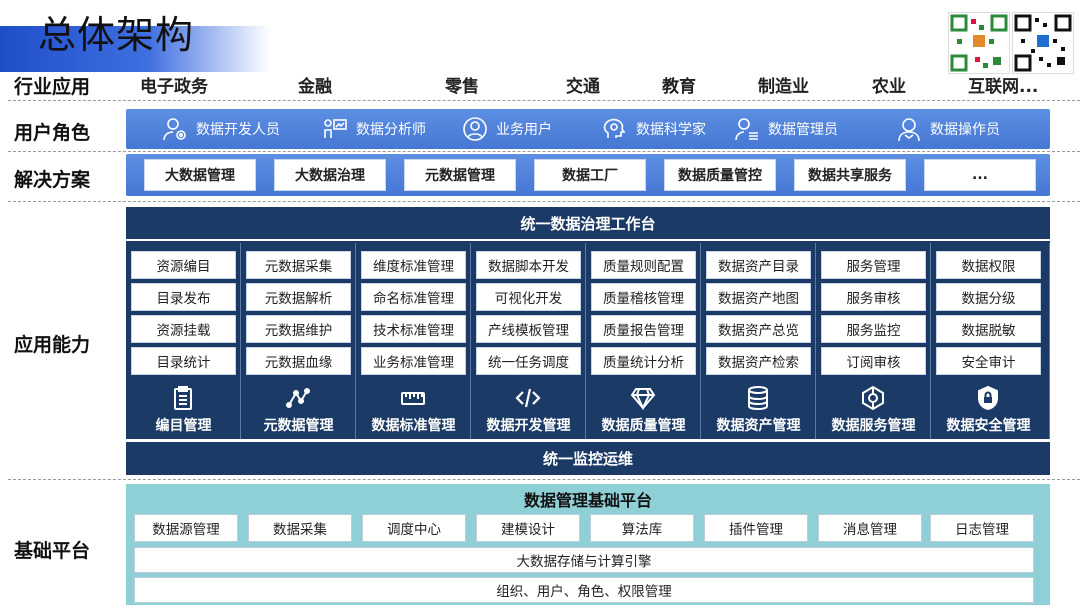 The height and width of the screenshot is (609, 1080). I want to click on module-item: 技术标准管理, so click(413, 329).